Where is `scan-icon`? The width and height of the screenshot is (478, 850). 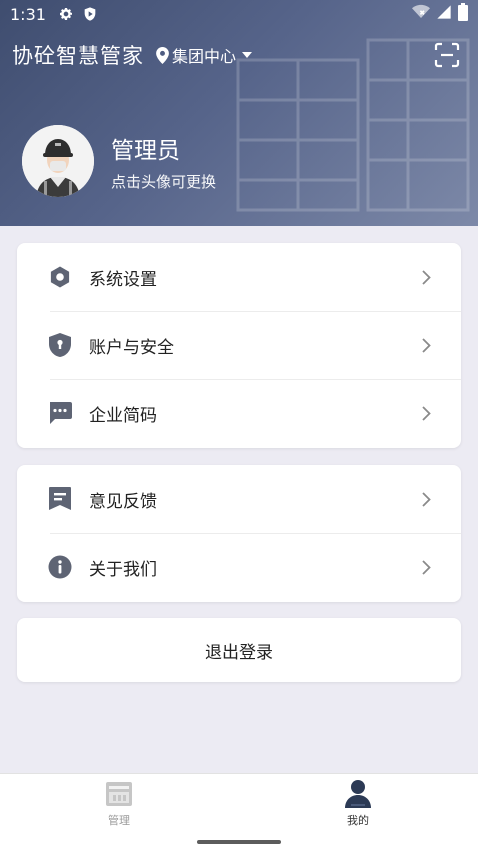
scan-icon is located at coordinates (447, 55).